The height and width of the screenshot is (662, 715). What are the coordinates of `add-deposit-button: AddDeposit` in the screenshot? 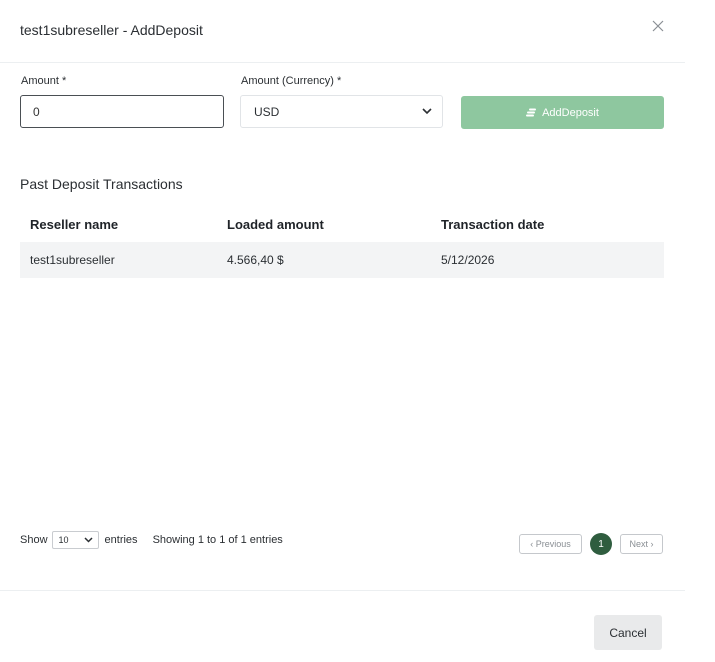 It's located at (562, 112).